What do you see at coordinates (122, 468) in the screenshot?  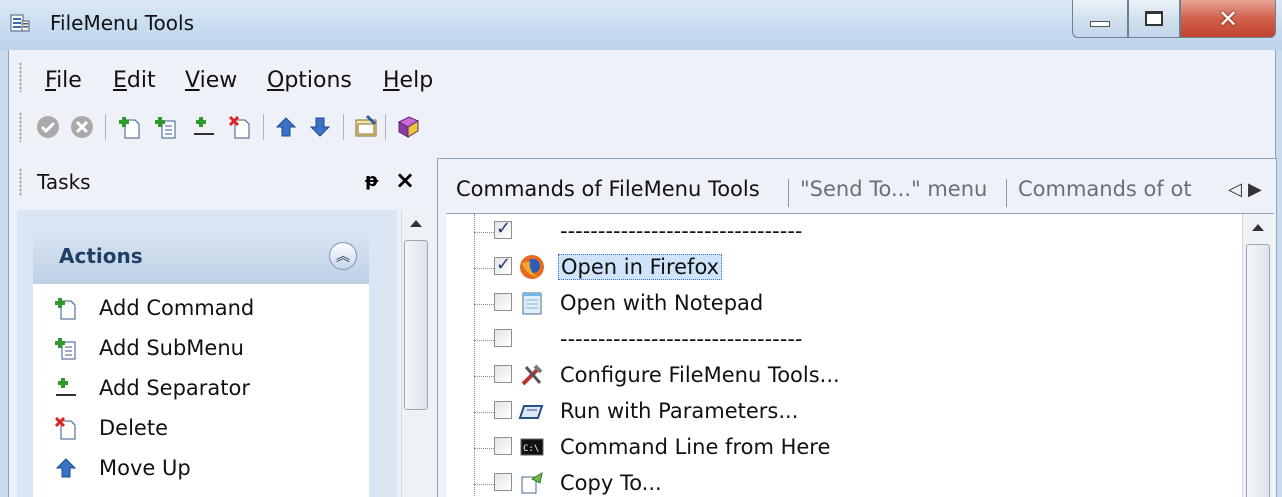 I see `action-move-up: Move Up` at bounding box center [122, 468].